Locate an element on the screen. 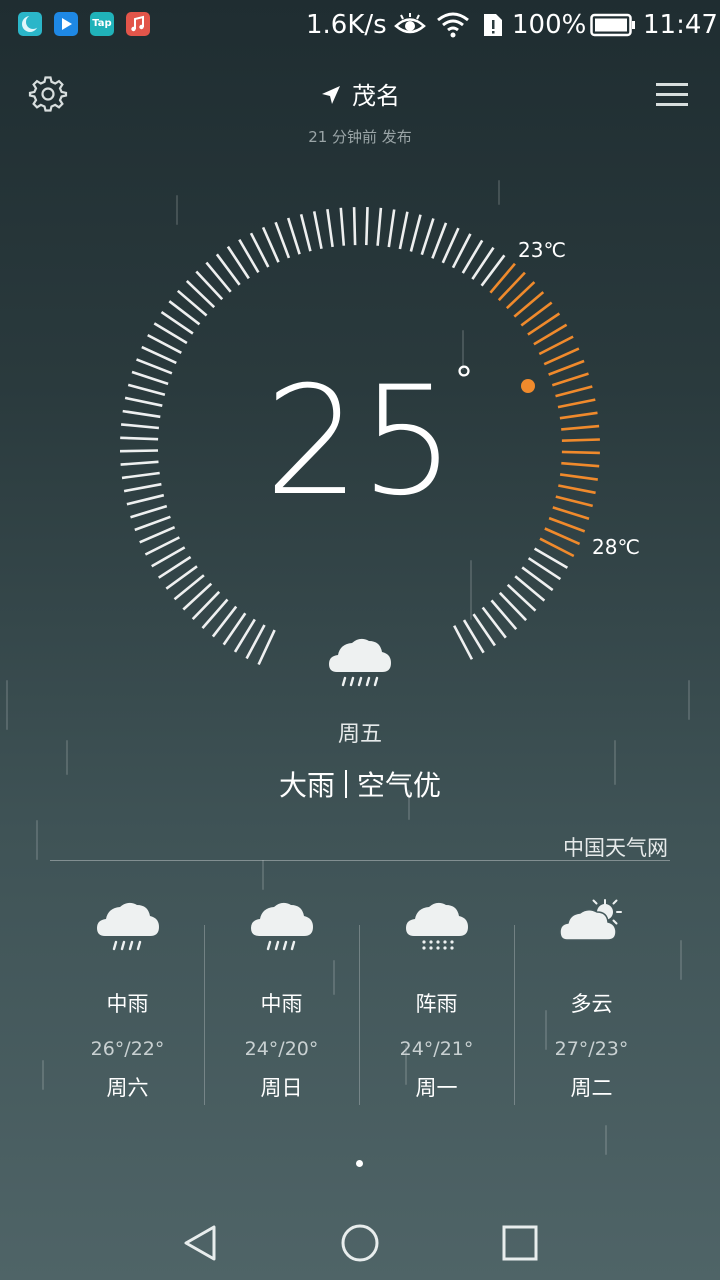 This screenshot has width=720, height=1280. forecast-condition: 多云 is located at coordinates (591, 1004).